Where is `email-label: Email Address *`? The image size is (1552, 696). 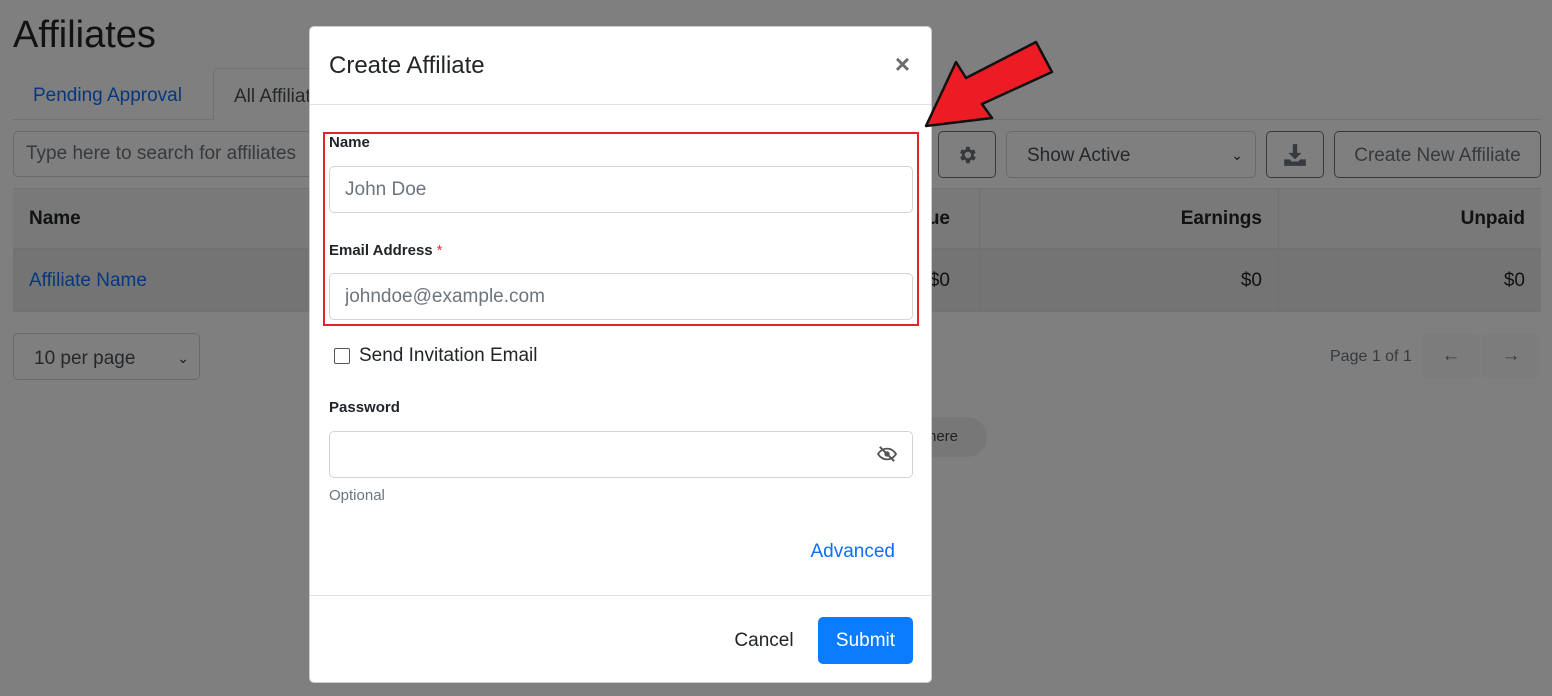
email-label: Email Address * is located at coordinates (386, 250).